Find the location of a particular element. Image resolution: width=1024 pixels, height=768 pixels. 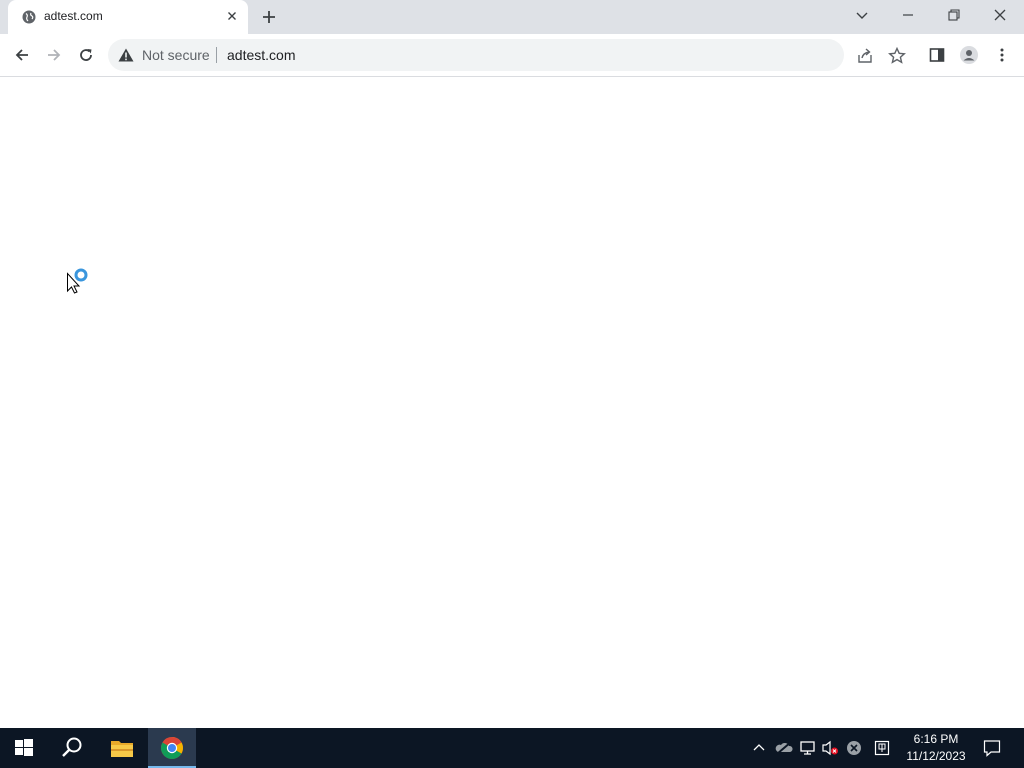

start-button is located at coordinates (24, 748).